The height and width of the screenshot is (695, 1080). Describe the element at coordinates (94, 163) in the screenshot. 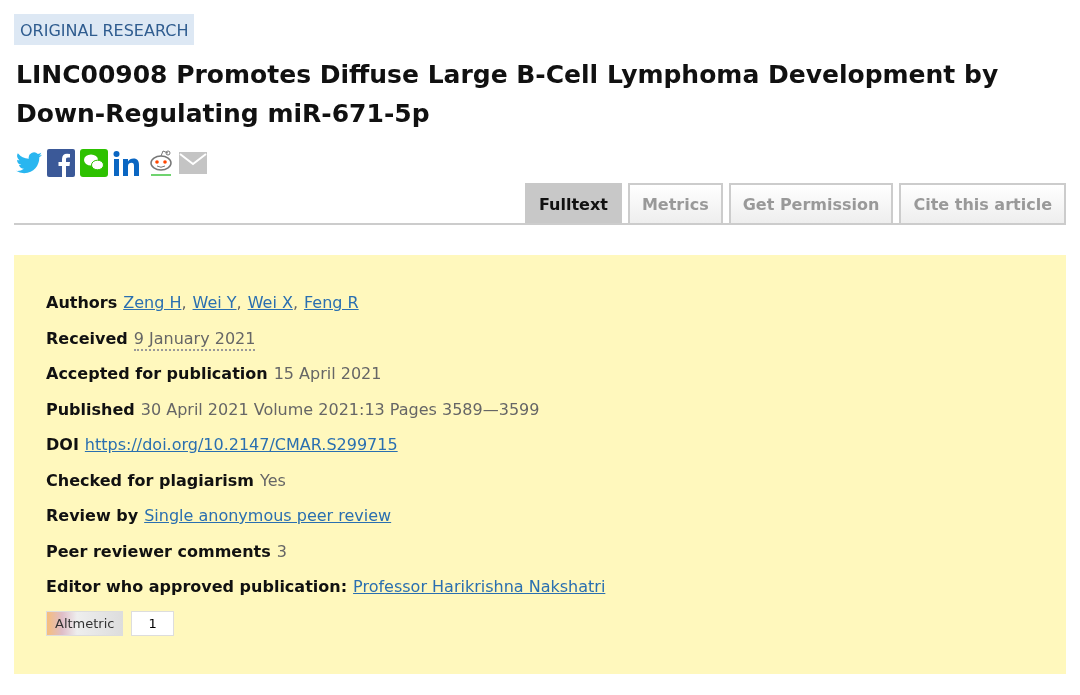

I see `chat-bubbles-icon` at that location.